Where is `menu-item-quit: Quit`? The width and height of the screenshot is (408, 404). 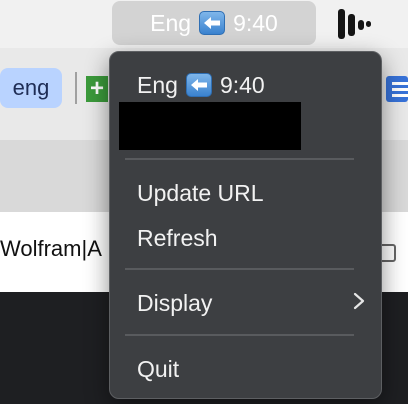 menu-item-quit: Quit is located at coordinates (253, 369).